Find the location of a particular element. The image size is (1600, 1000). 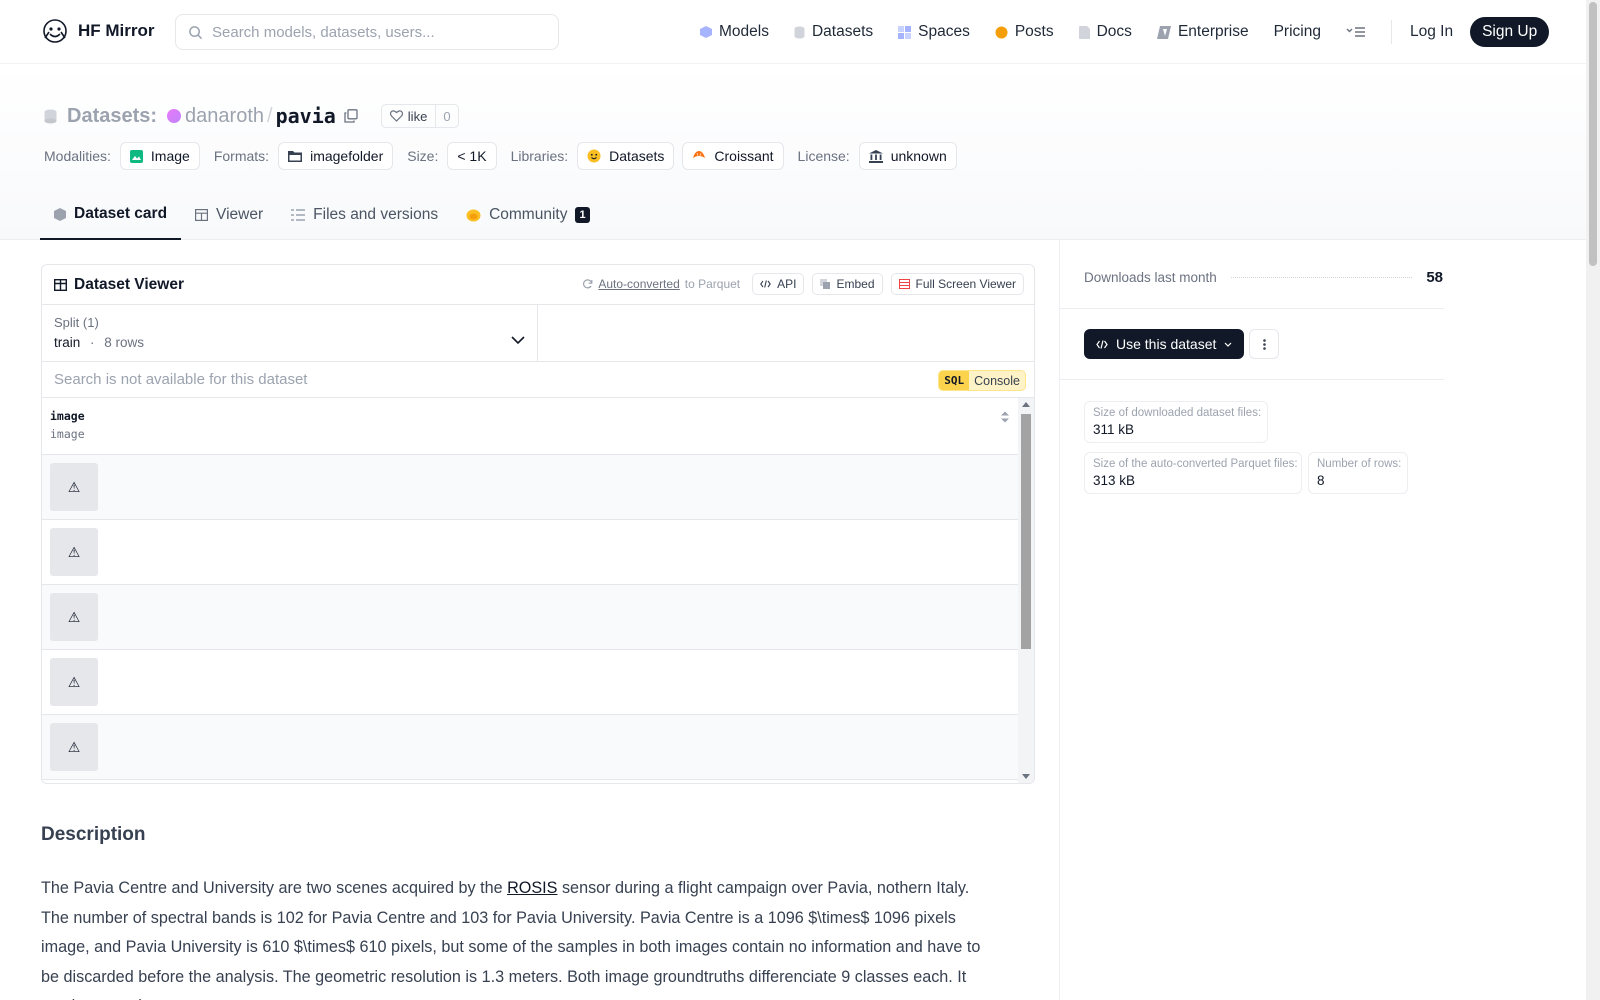

nav-datasets: Datasets is located at coordinates (833, 32).